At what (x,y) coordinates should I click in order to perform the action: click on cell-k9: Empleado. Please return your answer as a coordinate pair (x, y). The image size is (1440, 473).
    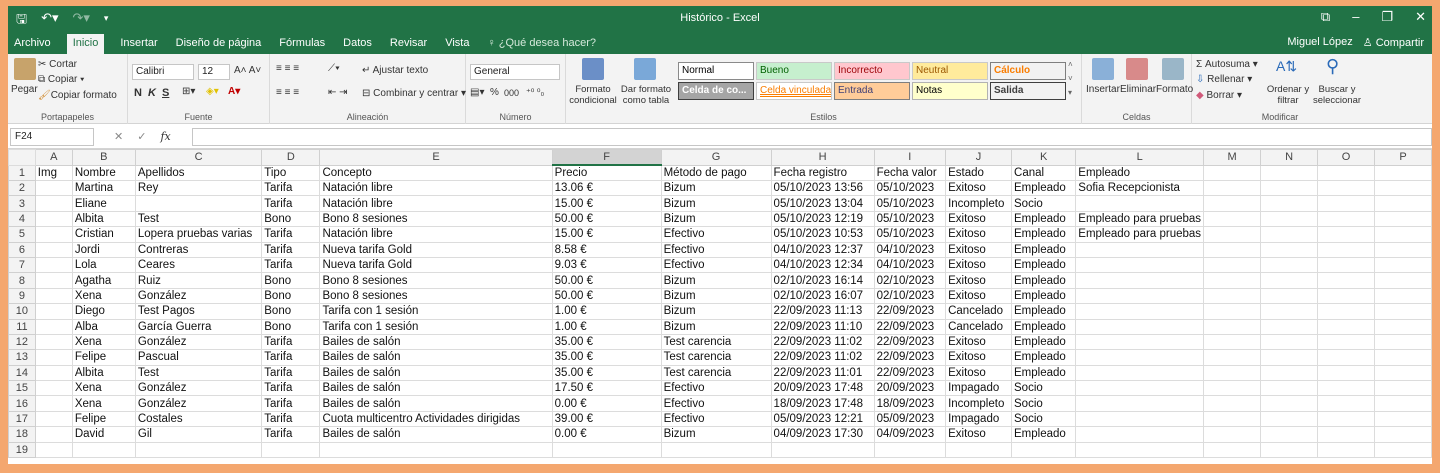
    Looking at the image, I should click on (1044, 296).